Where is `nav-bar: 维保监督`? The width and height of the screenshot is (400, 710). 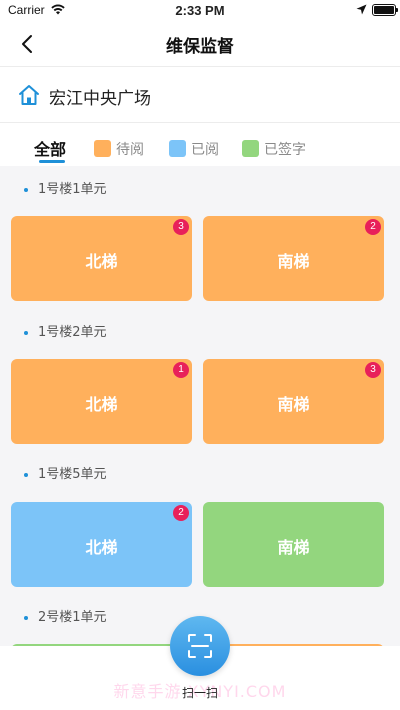
nav-bar: 维保监督 is located at coordinates (200, 44).